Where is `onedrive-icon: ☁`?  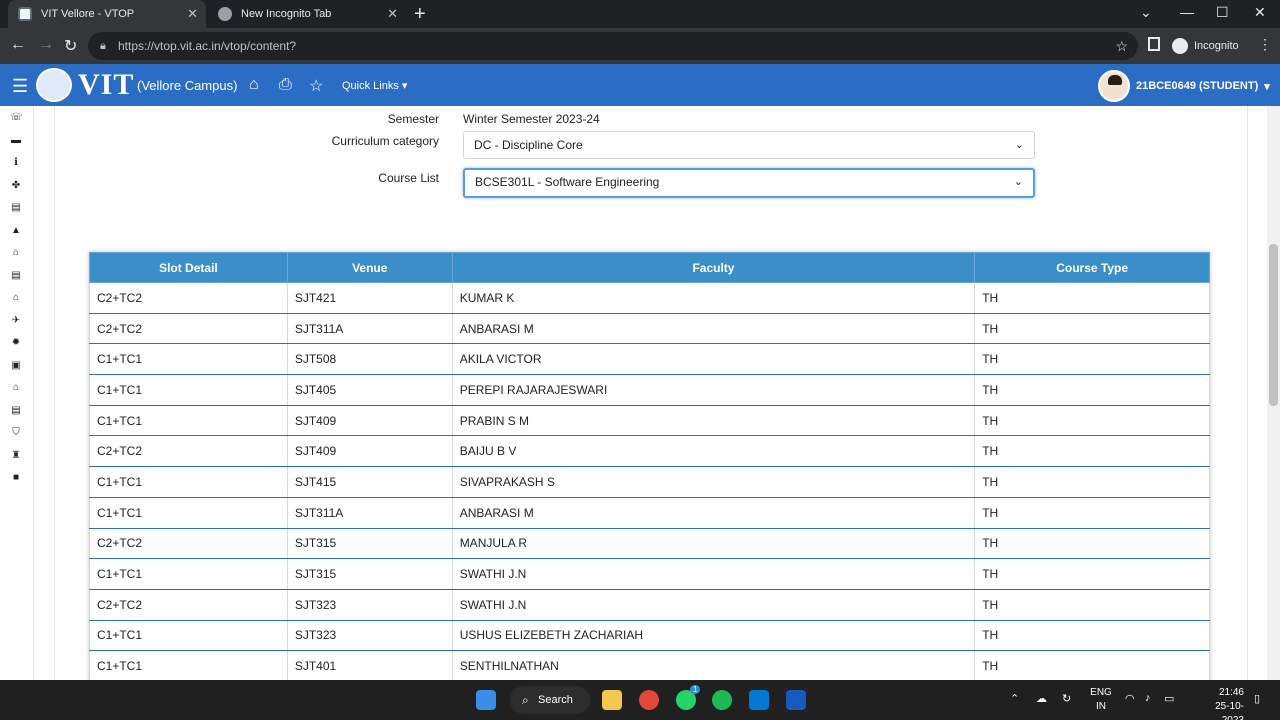 onedrive-icon: ☁ is located at coordinates (1041, 698).